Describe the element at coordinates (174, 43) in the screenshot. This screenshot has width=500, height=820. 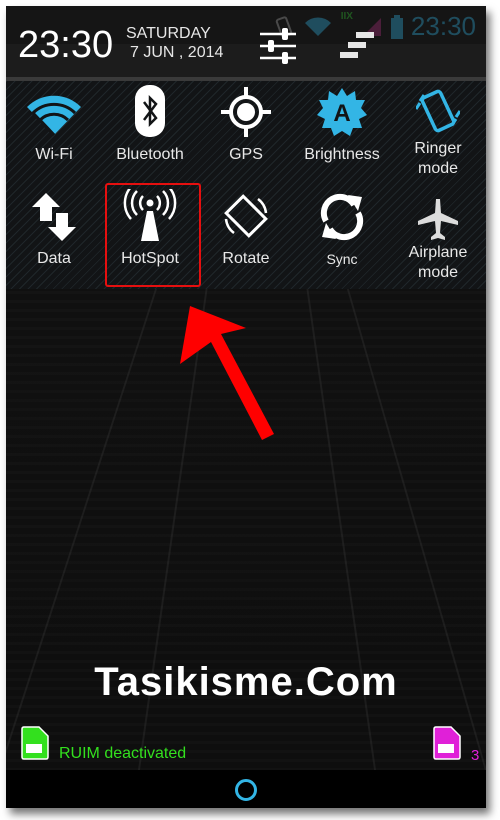
I see `date-display: SATURDAY 7 JUN , 2014` at that location.